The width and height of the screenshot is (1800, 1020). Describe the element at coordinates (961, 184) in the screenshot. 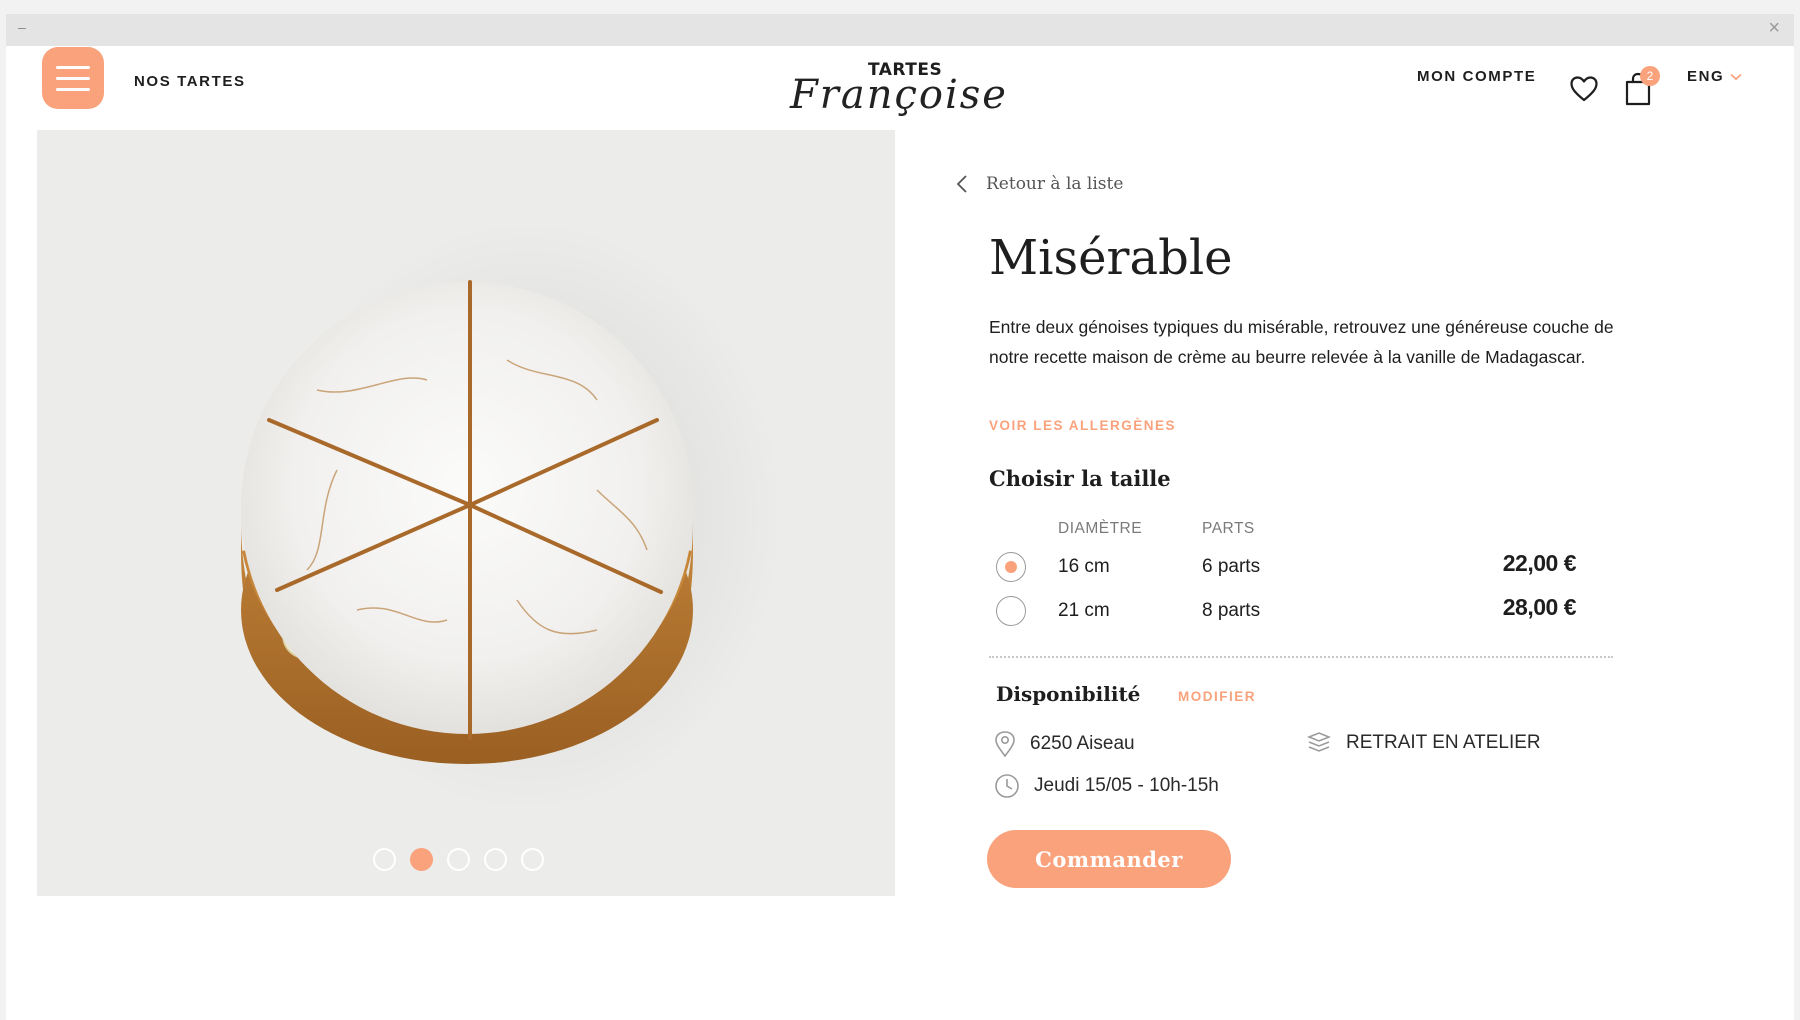

I see `chevron-left-icon` at that location.